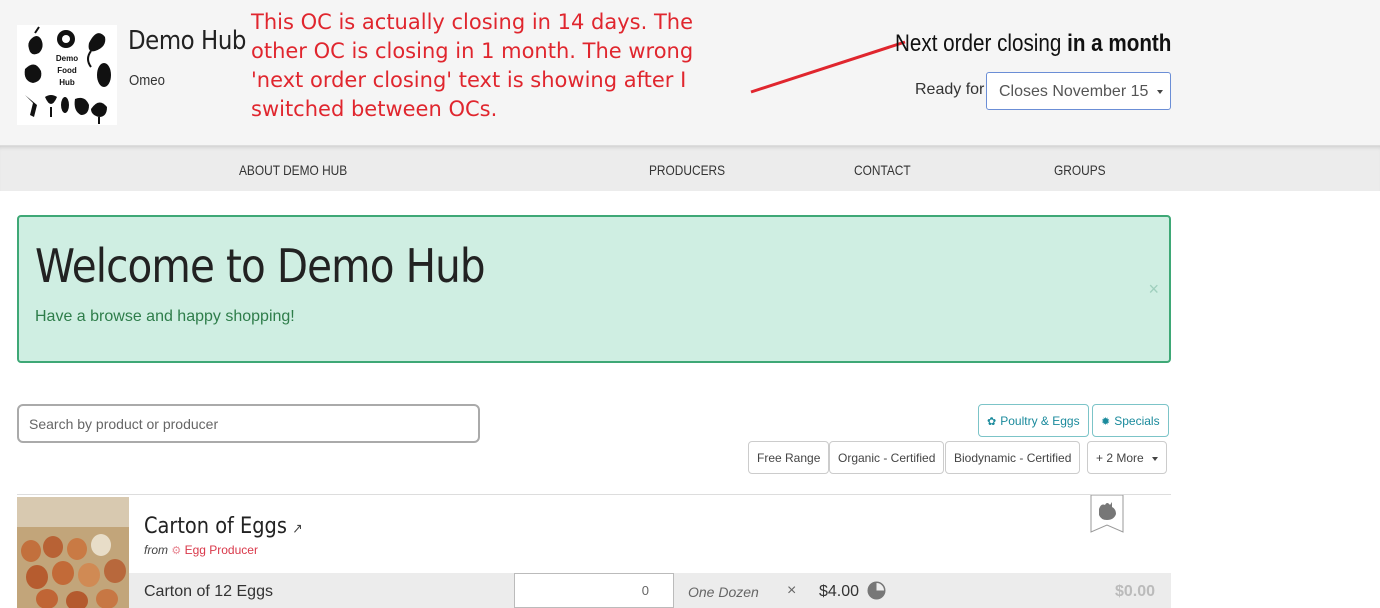  Describe the element at coordinates (248, 423) in the screenshot. I see `search-input` at that location.